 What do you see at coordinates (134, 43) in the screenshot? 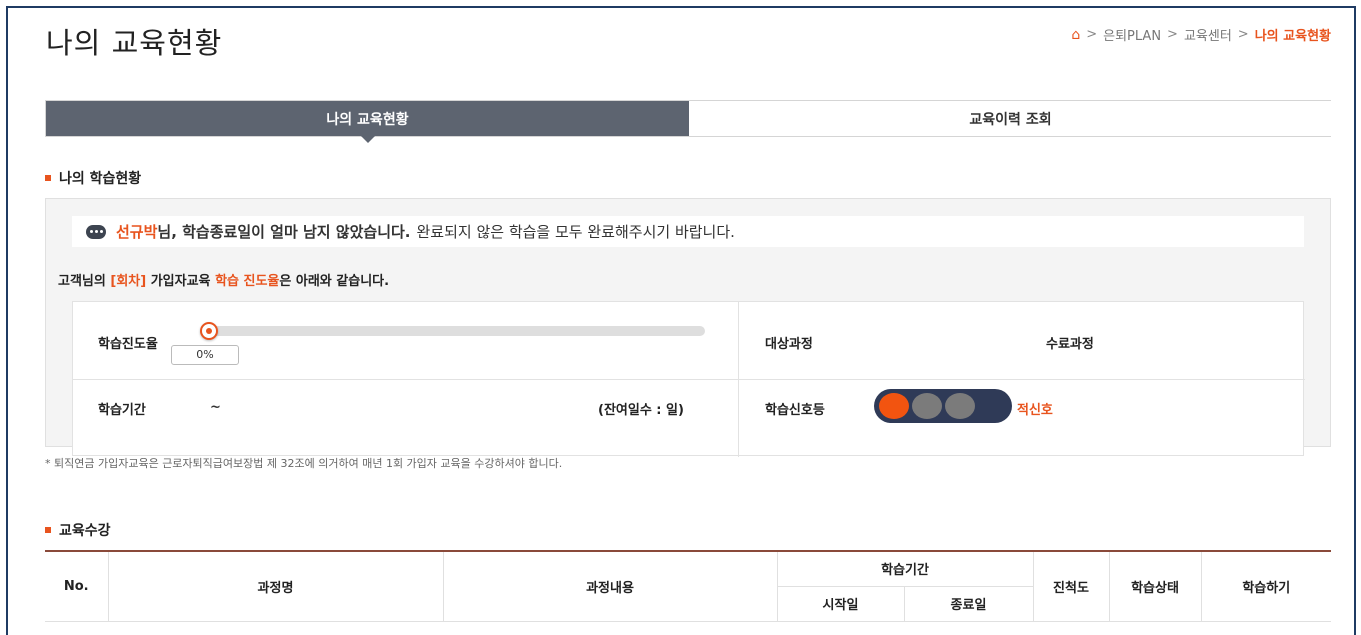
I see `page-title: 나의 교육현황` at bounding box center [134, 43].